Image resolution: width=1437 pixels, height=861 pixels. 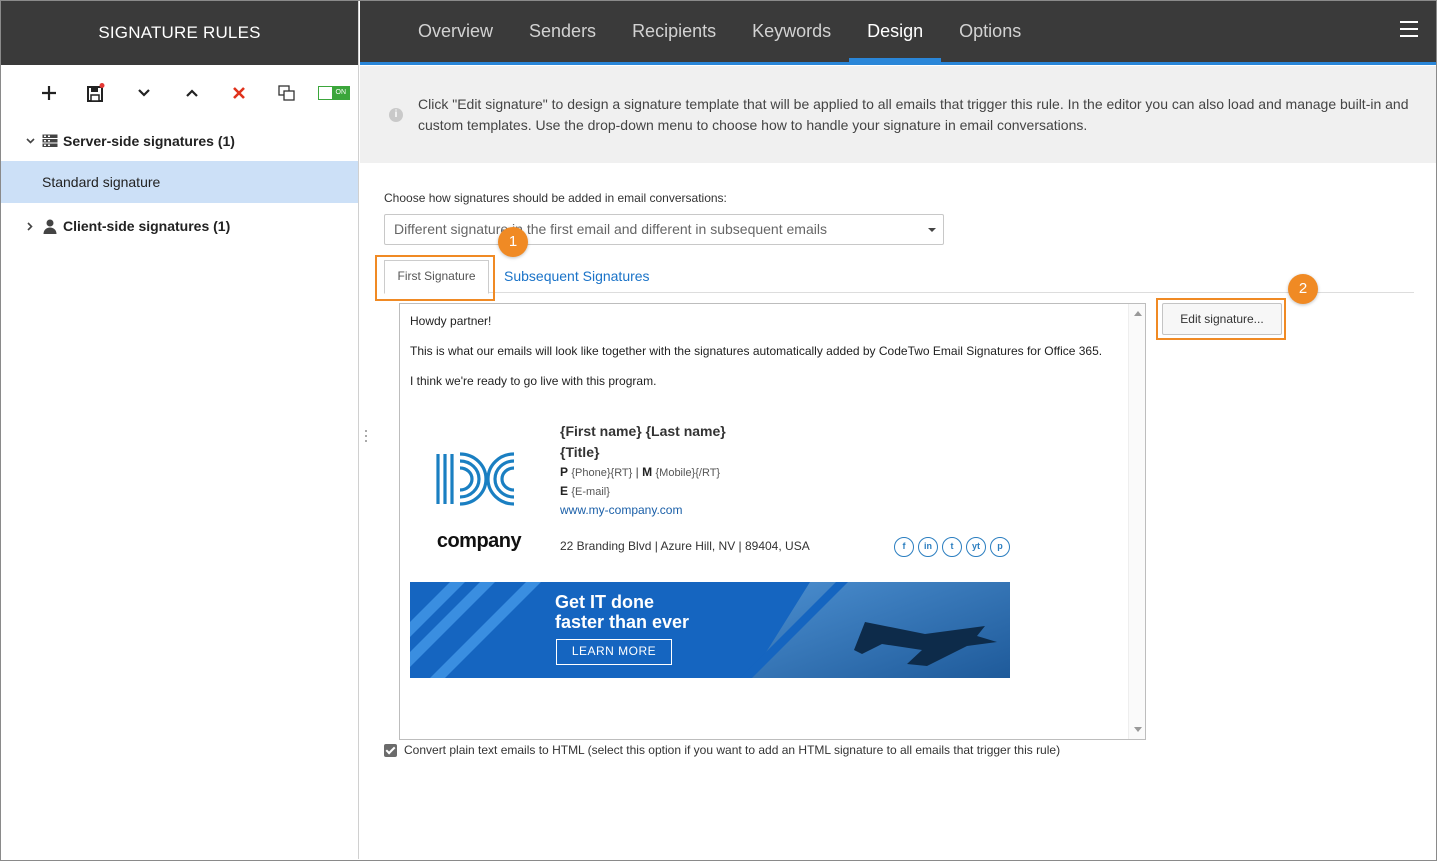 I want to click on move-down-button, so click(x=144, y=93).